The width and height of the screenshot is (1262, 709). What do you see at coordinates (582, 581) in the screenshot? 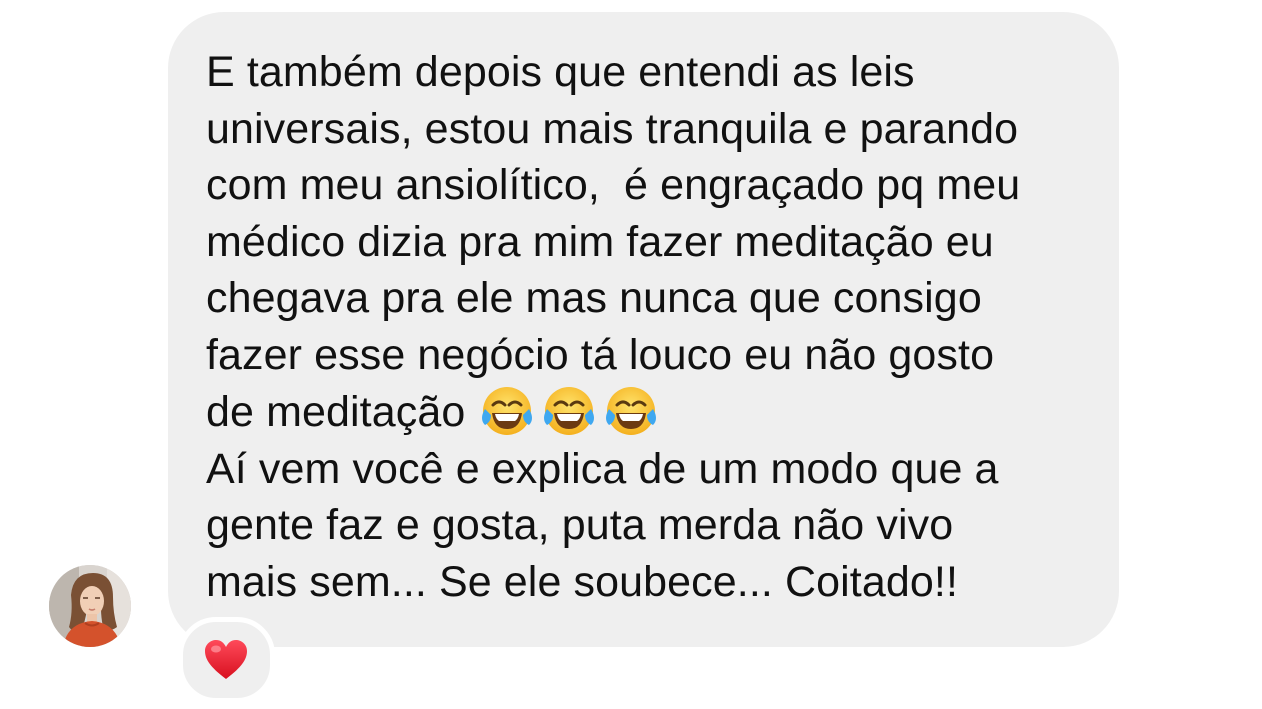
I see `message-line: mais sem... Se ele soubece... Coitado!!` at bounding box center [582, 581].